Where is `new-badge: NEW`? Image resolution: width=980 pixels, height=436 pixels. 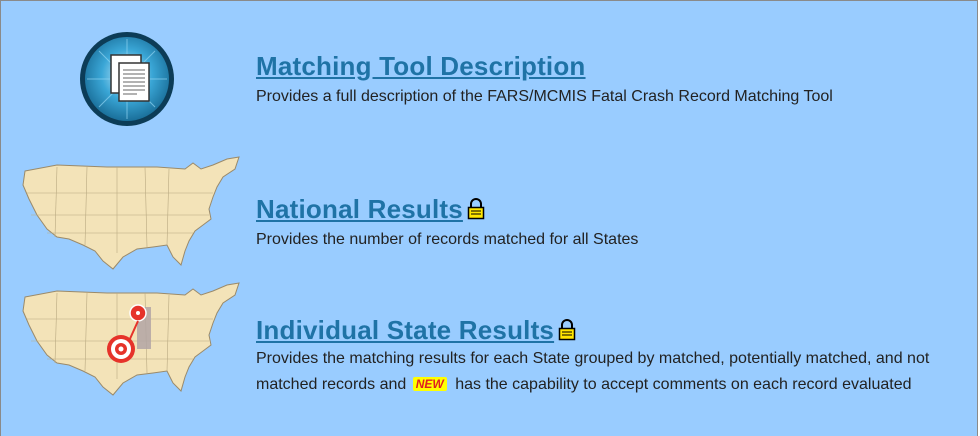
new-badge: NEW is located at coordinates (429, 384).